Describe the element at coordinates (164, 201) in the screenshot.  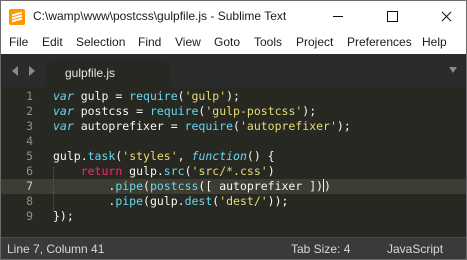
I see `code-token: (gulp.` at that location.